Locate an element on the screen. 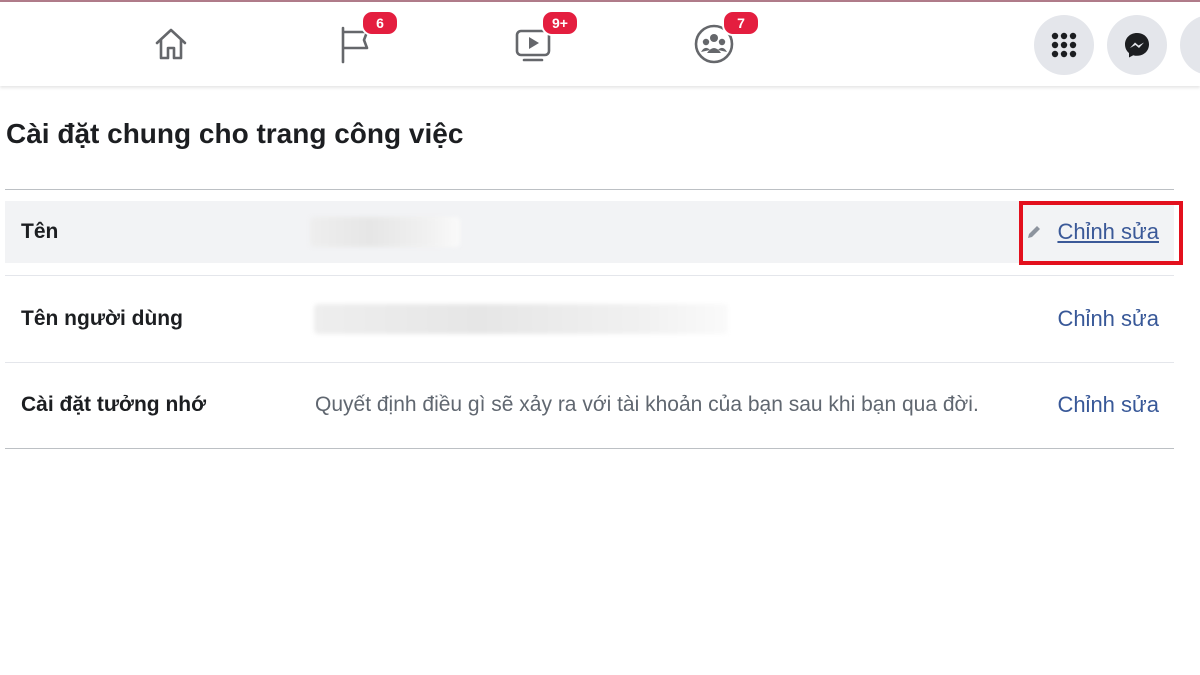 The height and width of the screenshot is (675, 1200). home-icon is located at coordinates (171, 44).